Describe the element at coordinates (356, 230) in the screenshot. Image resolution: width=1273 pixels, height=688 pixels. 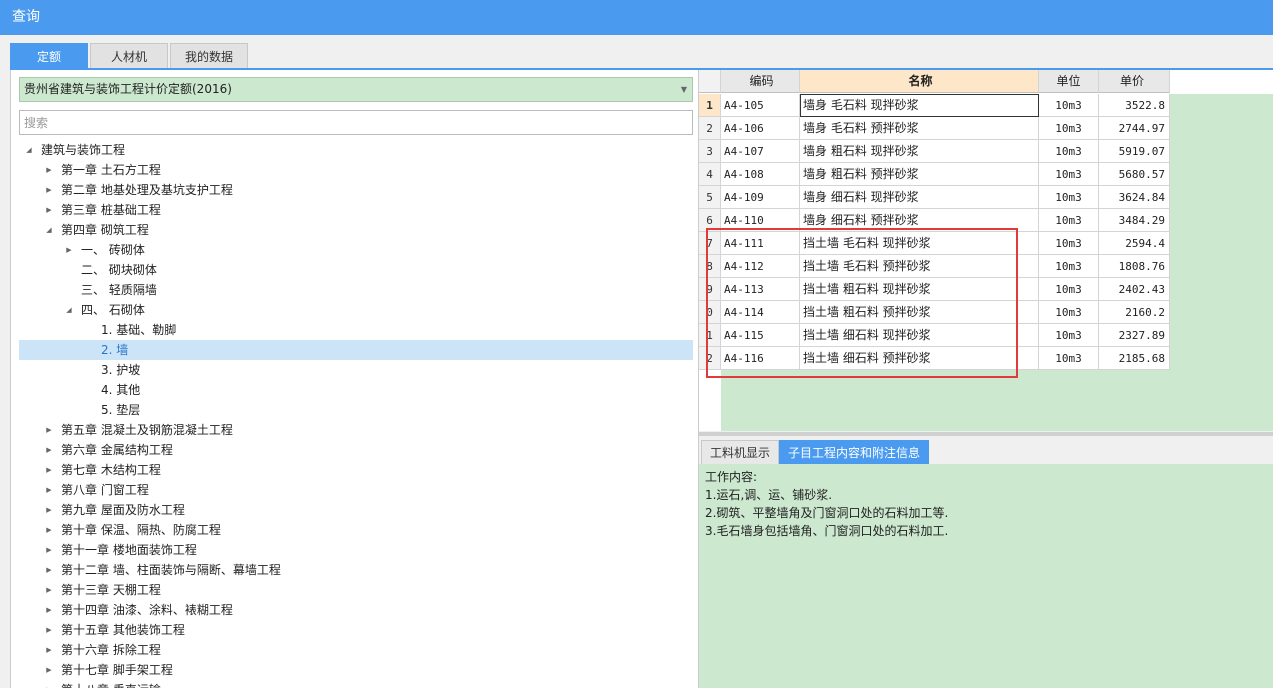
I see `tree-node: ◢ 第四章 砌筑工程` at that location.